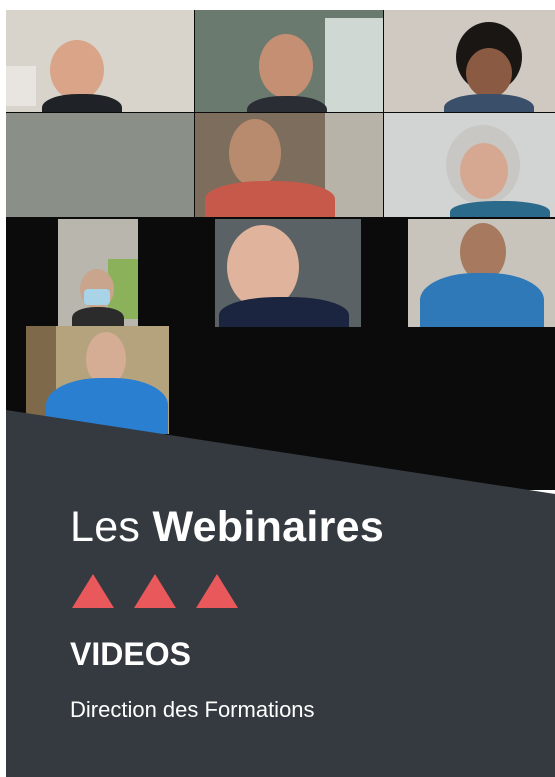 This screenshot has width=555, height=777. Describe the element at coordinates (192, 709) in the screenshot. I see `organization-name: Direction des Formations` at that location.